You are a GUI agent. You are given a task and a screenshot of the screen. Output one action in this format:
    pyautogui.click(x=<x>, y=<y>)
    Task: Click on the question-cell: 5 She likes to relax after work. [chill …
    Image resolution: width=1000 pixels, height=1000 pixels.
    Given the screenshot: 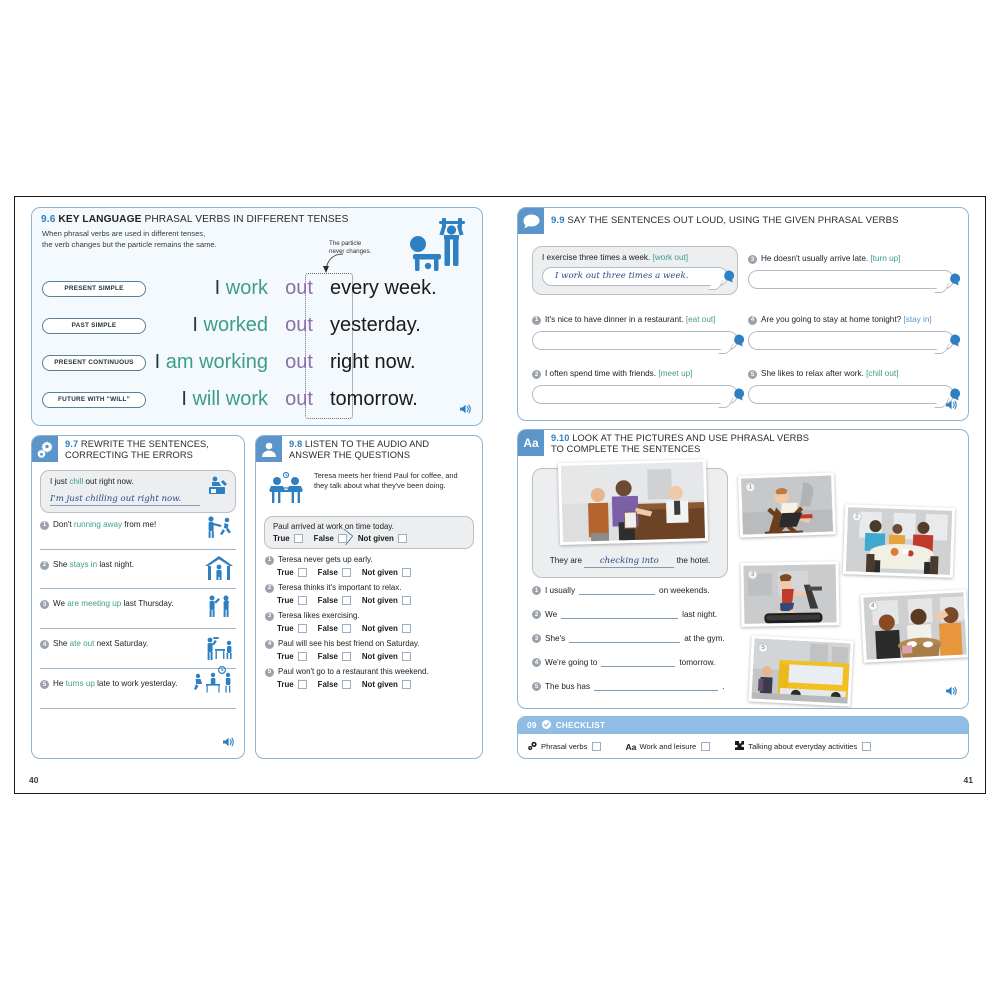 What is the action you would take?
    pyautogui.click(x=854, y=392)
    